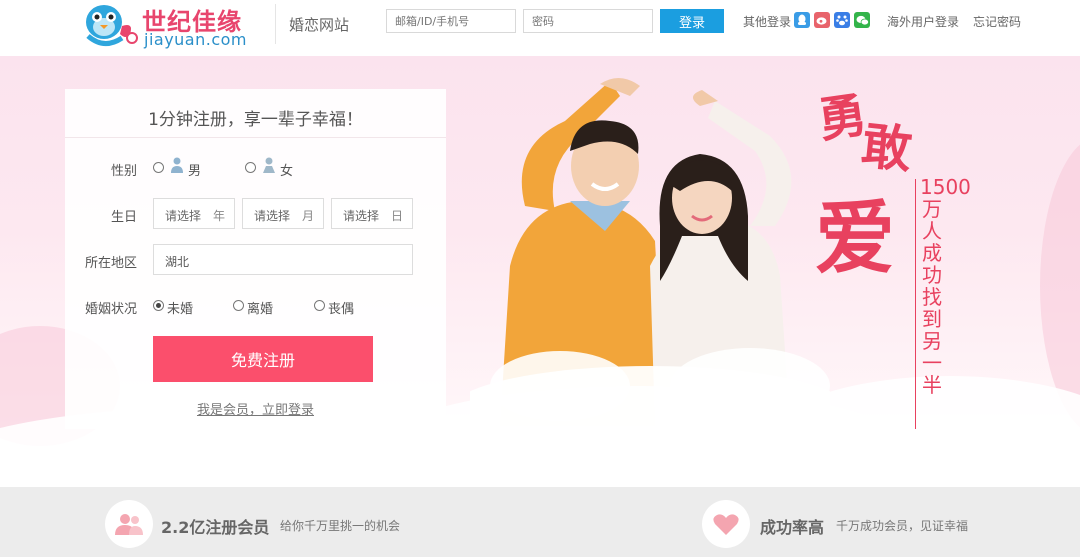 This screenshot has height=557, width=1080. I want to click on heart-icon, so click(726, 524).